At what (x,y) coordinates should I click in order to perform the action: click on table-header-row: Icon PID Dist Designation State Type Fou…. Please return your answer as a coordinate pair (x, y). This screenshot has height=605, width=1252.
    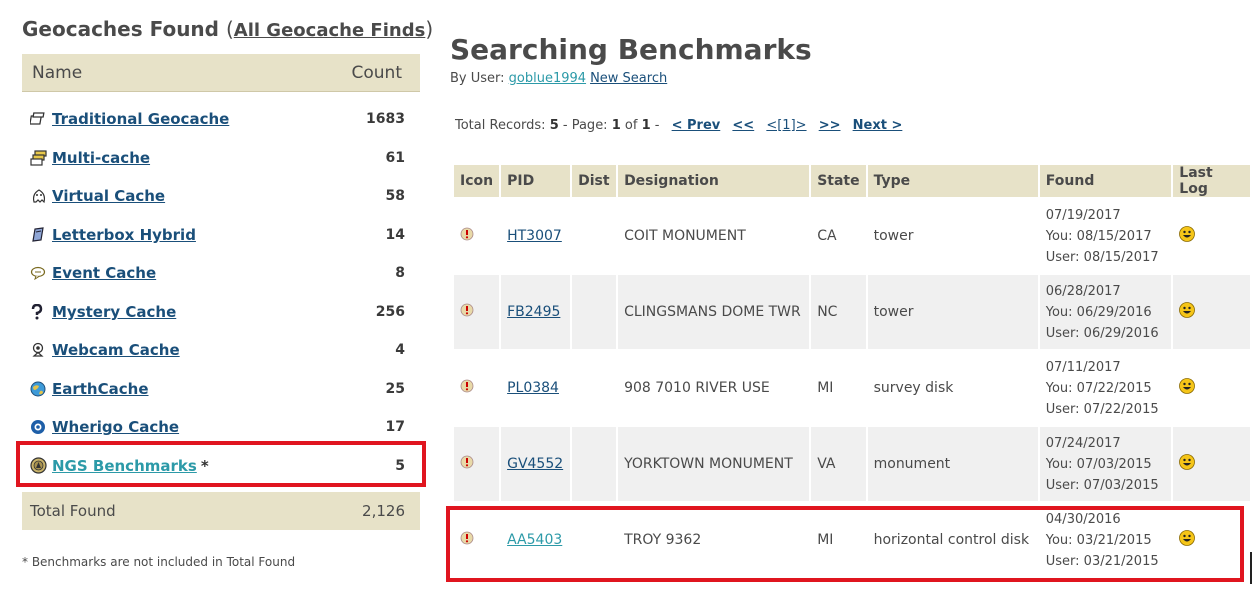
    Looking at the image, I should click on (852, 181).